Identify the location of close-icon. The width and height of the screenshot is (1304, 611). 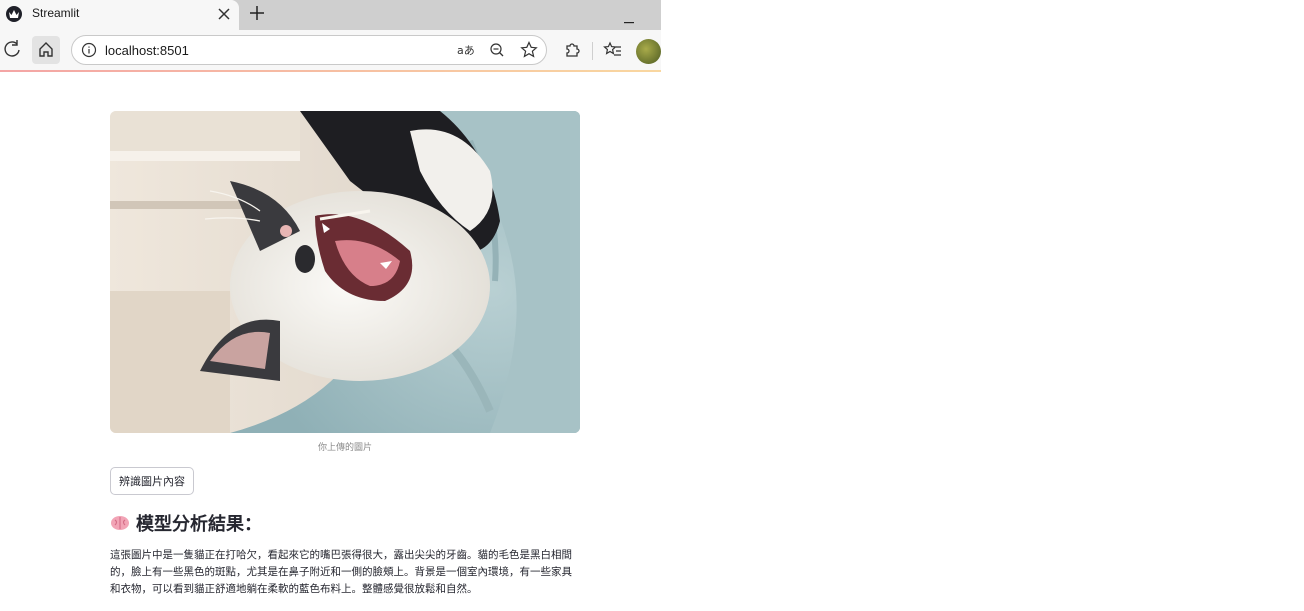
(224, 14).